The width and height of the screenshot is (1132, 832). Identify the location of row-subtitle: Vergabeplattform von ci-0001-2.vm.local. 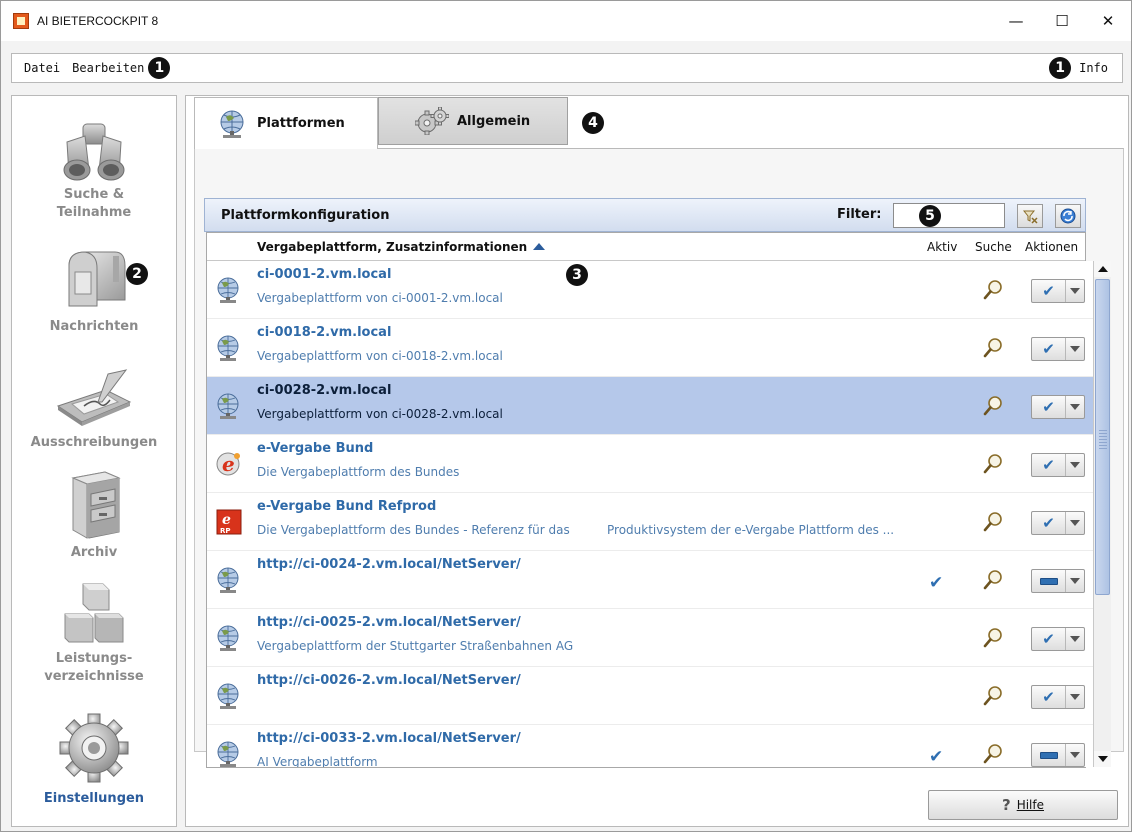
(380, 298).